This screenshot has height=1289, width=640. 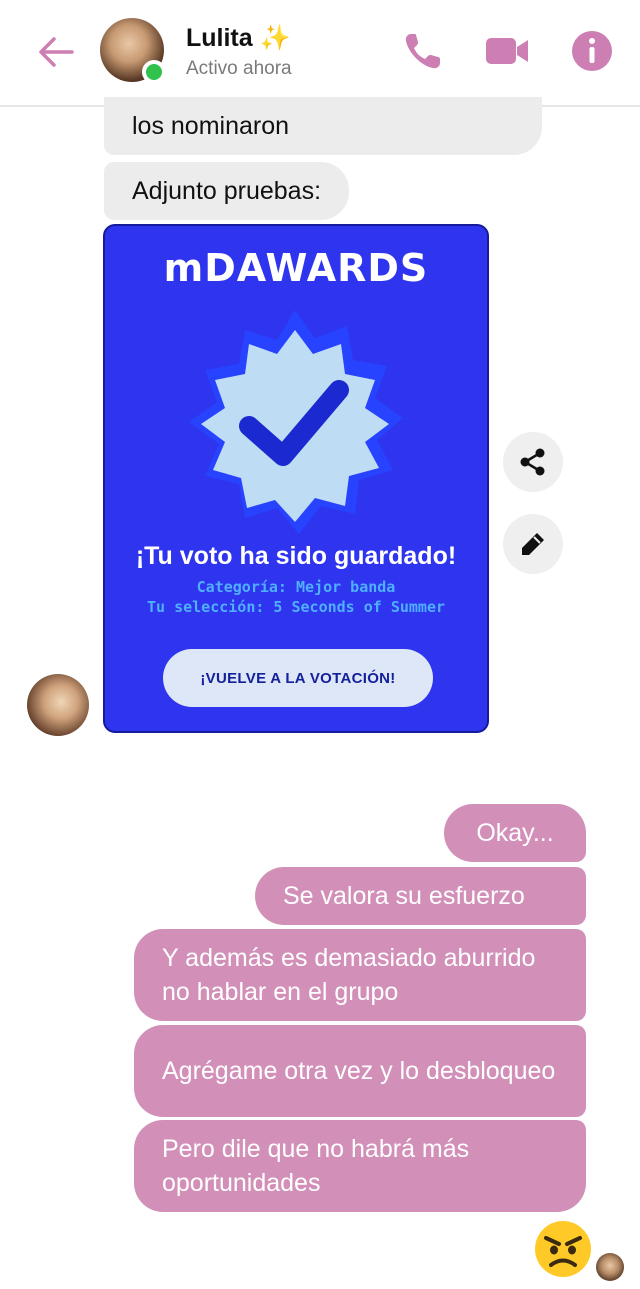 I want to click on contact-name: Lulita ✨, so click(x=238, y=38).